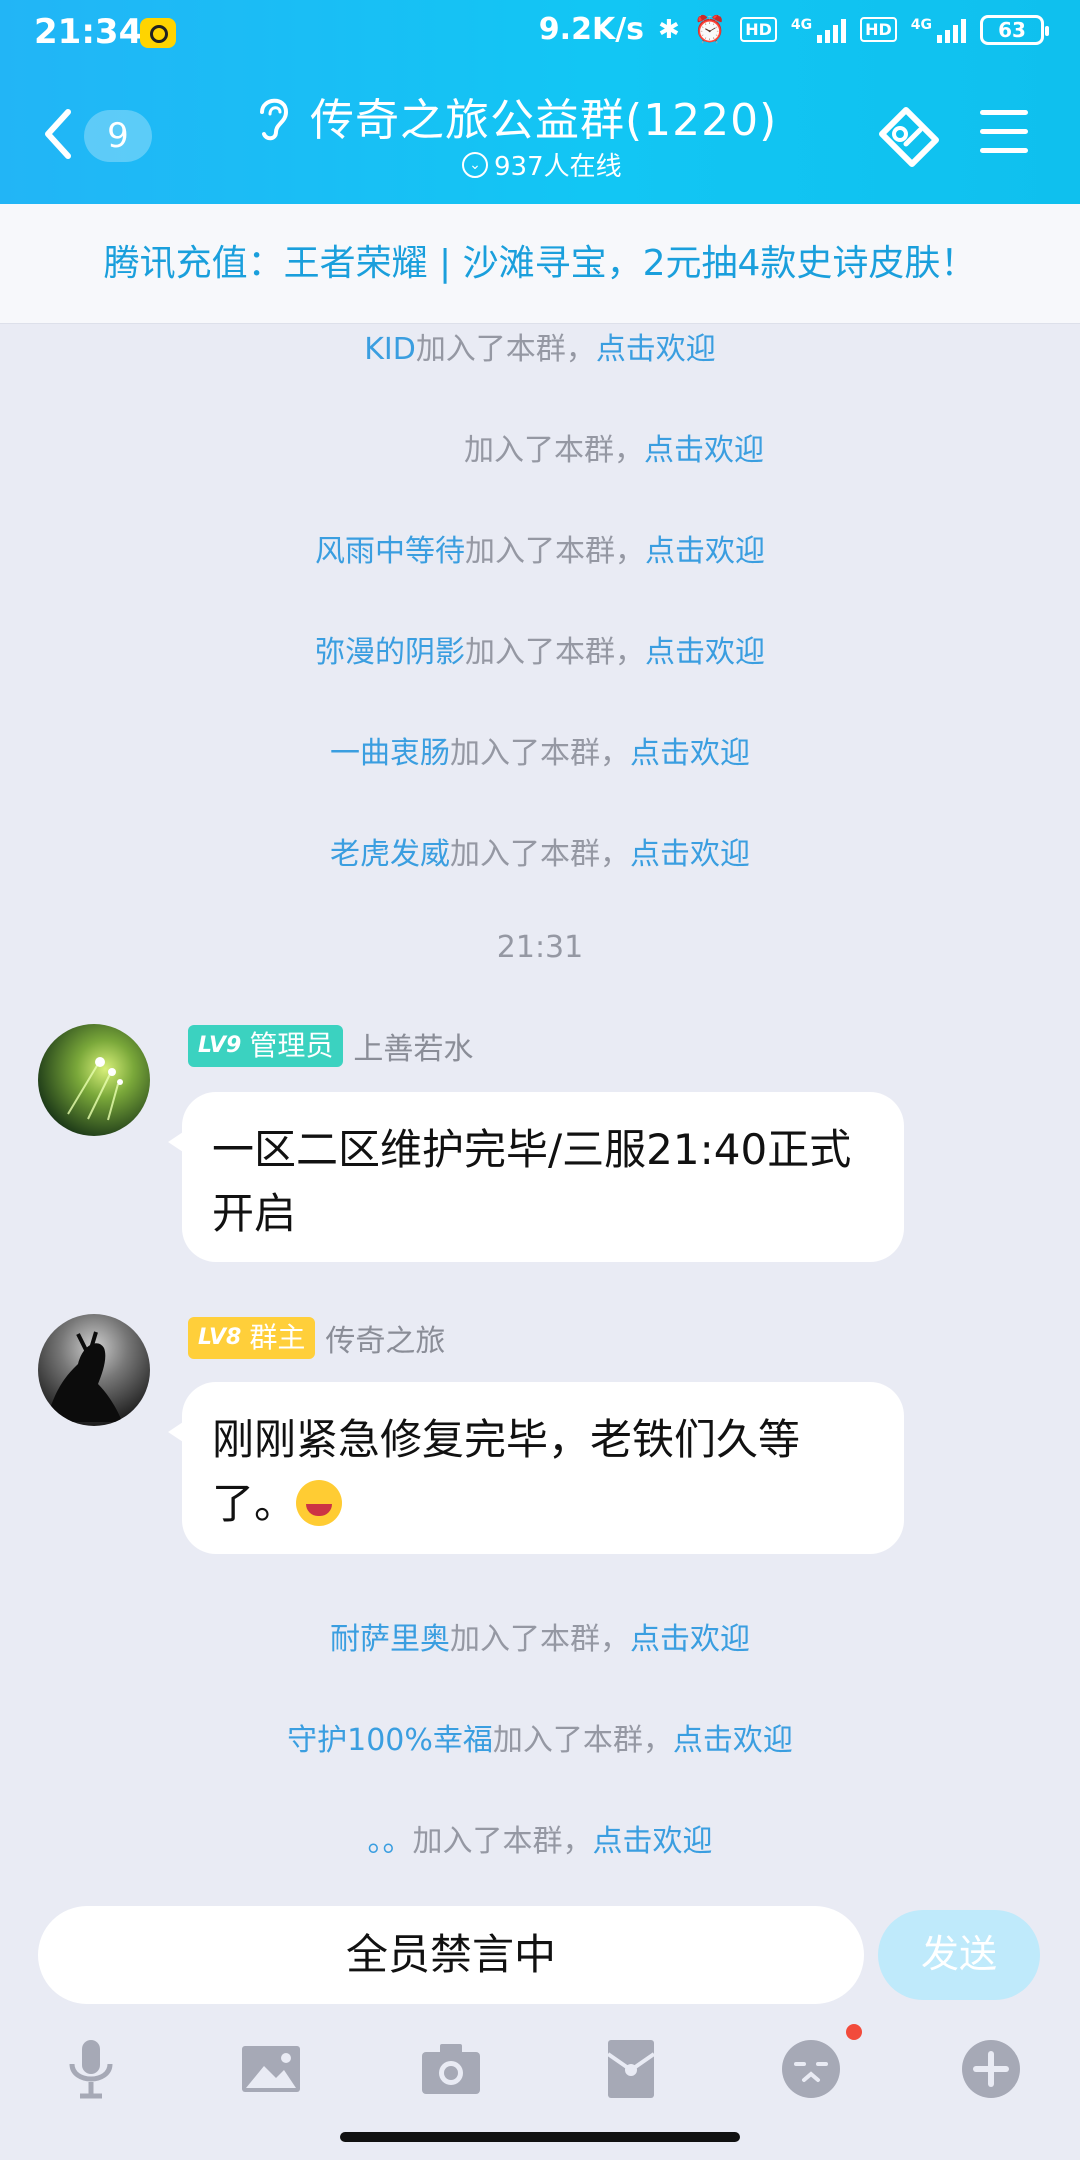  I want to click on timestamp: 21:31, so click(540, 947).